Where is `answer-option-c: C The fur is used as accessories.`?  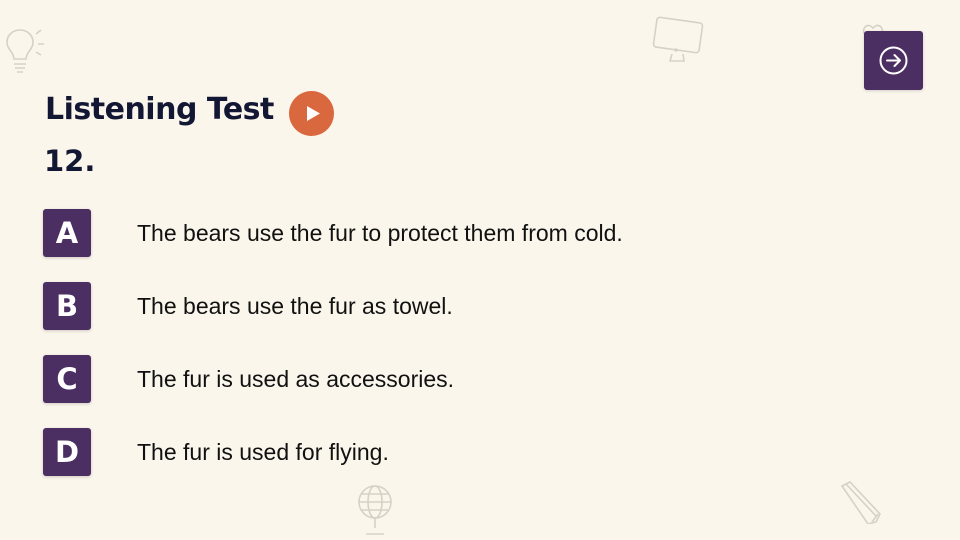 answer-option-c: C The fur is used as accessories. is located at coordinates (393, 379).